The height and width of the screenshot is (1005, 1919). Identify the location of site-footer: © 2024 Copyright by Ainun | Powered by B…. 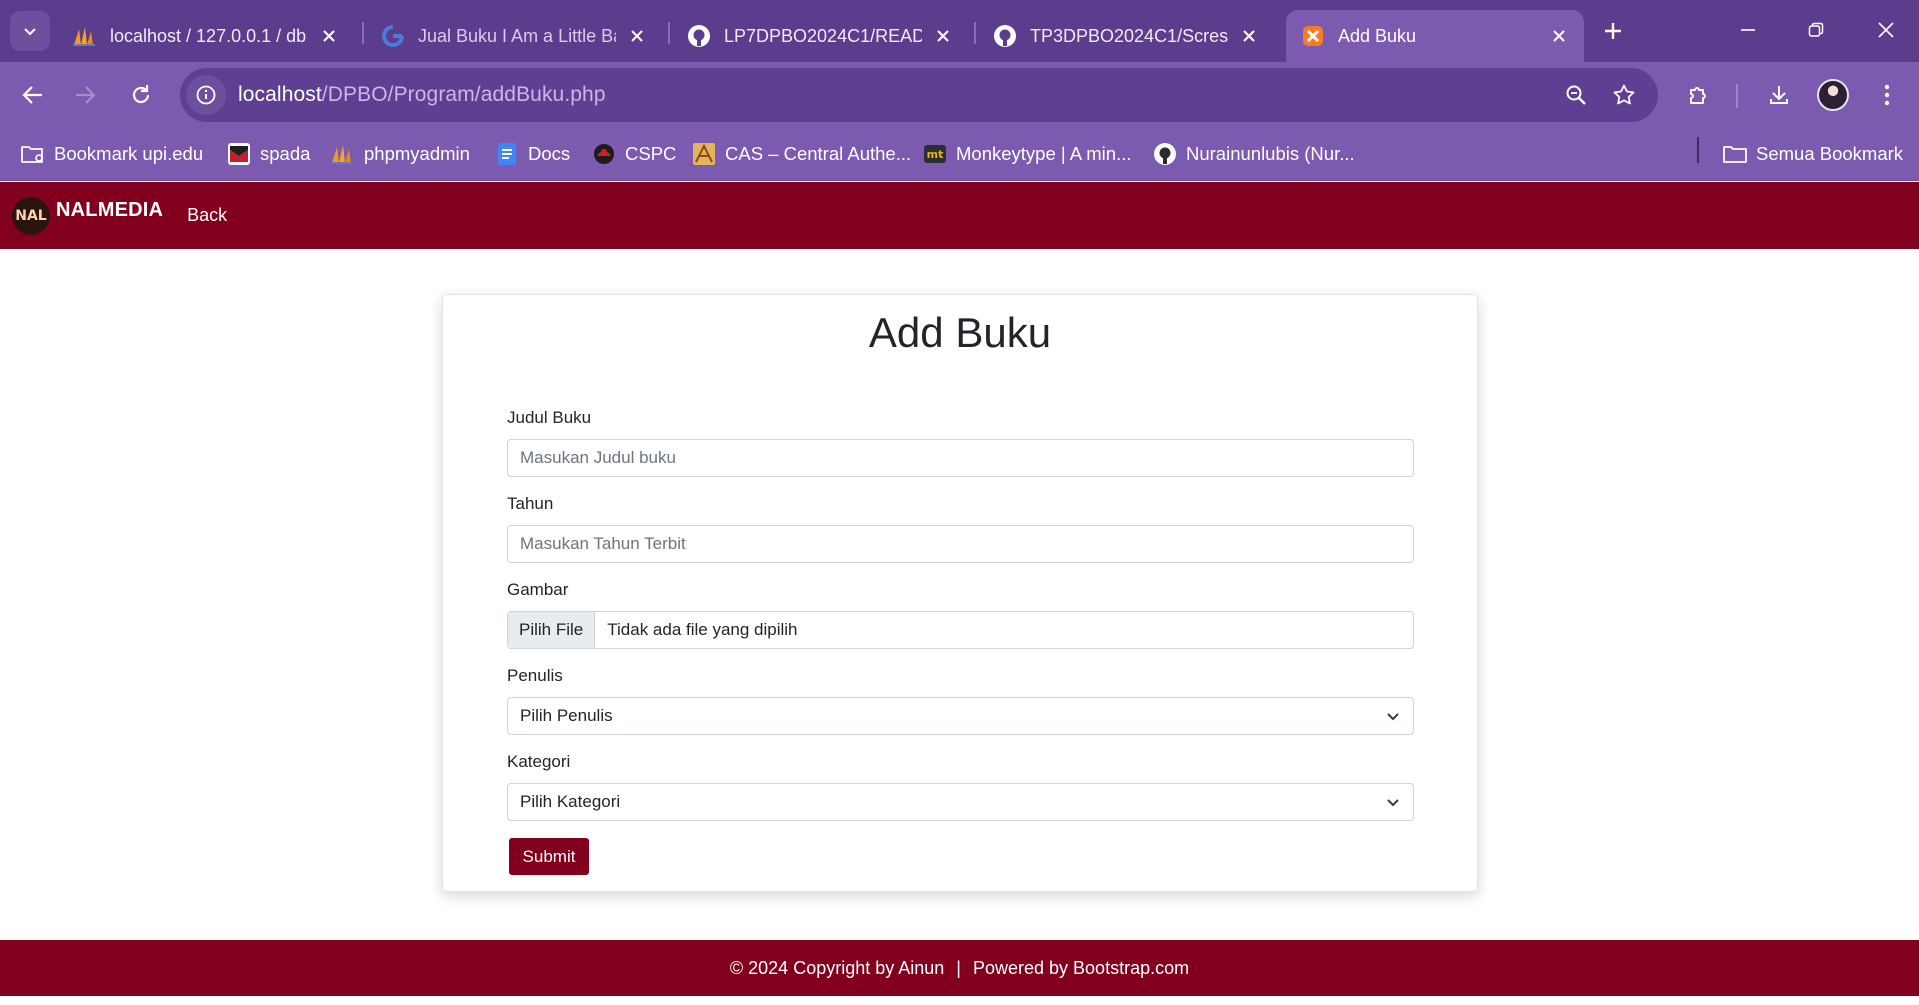
(959, 968).